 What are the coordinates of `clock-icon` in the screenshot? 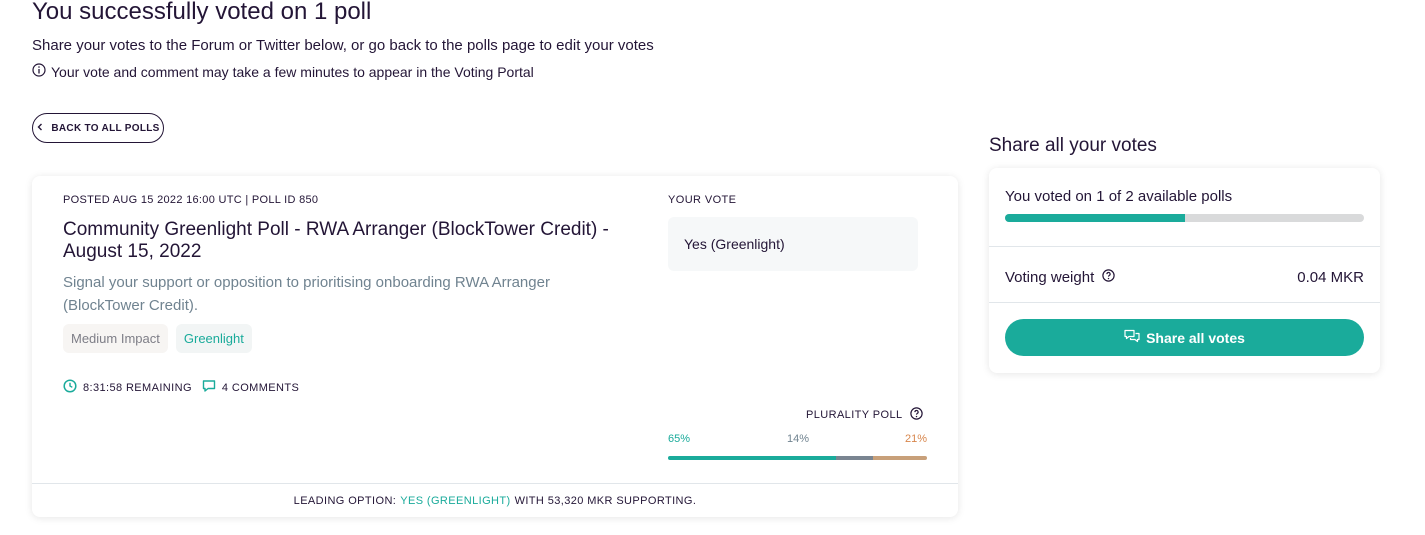 It's located at (70, 387).